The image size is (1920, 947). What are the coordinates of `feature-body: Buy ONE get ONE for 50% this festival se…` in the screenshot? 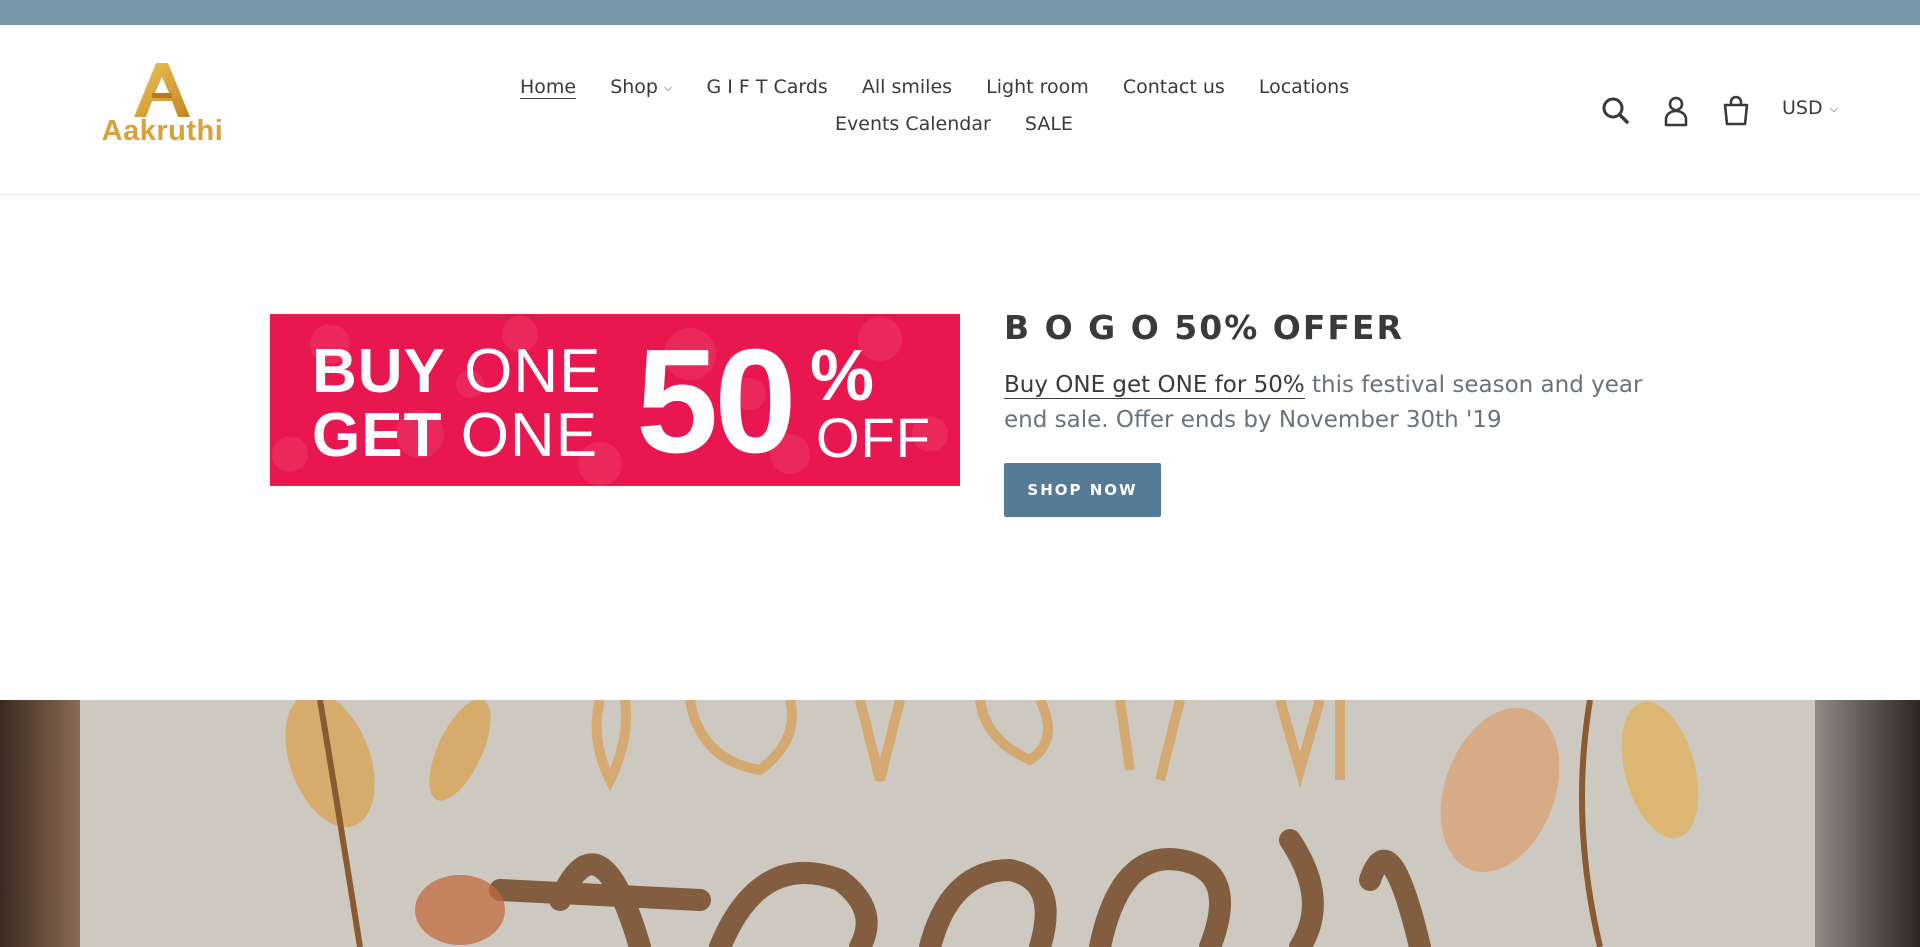 It's located at (1324, 403).